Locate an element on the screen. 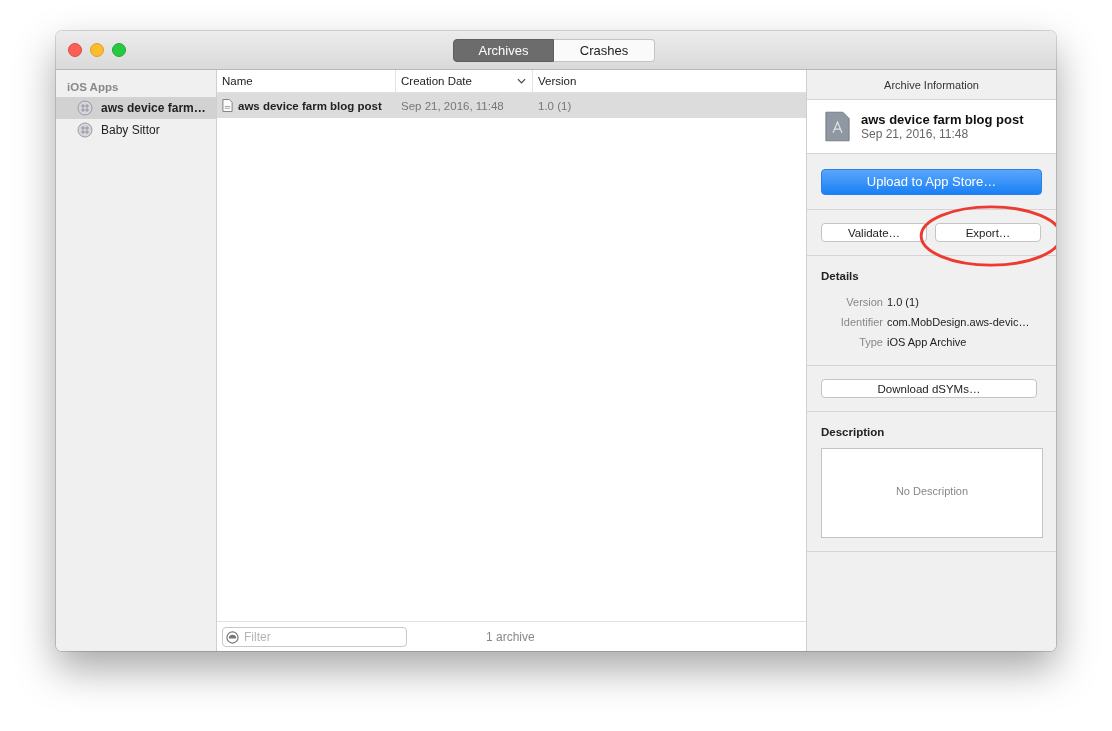  detail-label: Identifier is located at coordinates (861, 322).